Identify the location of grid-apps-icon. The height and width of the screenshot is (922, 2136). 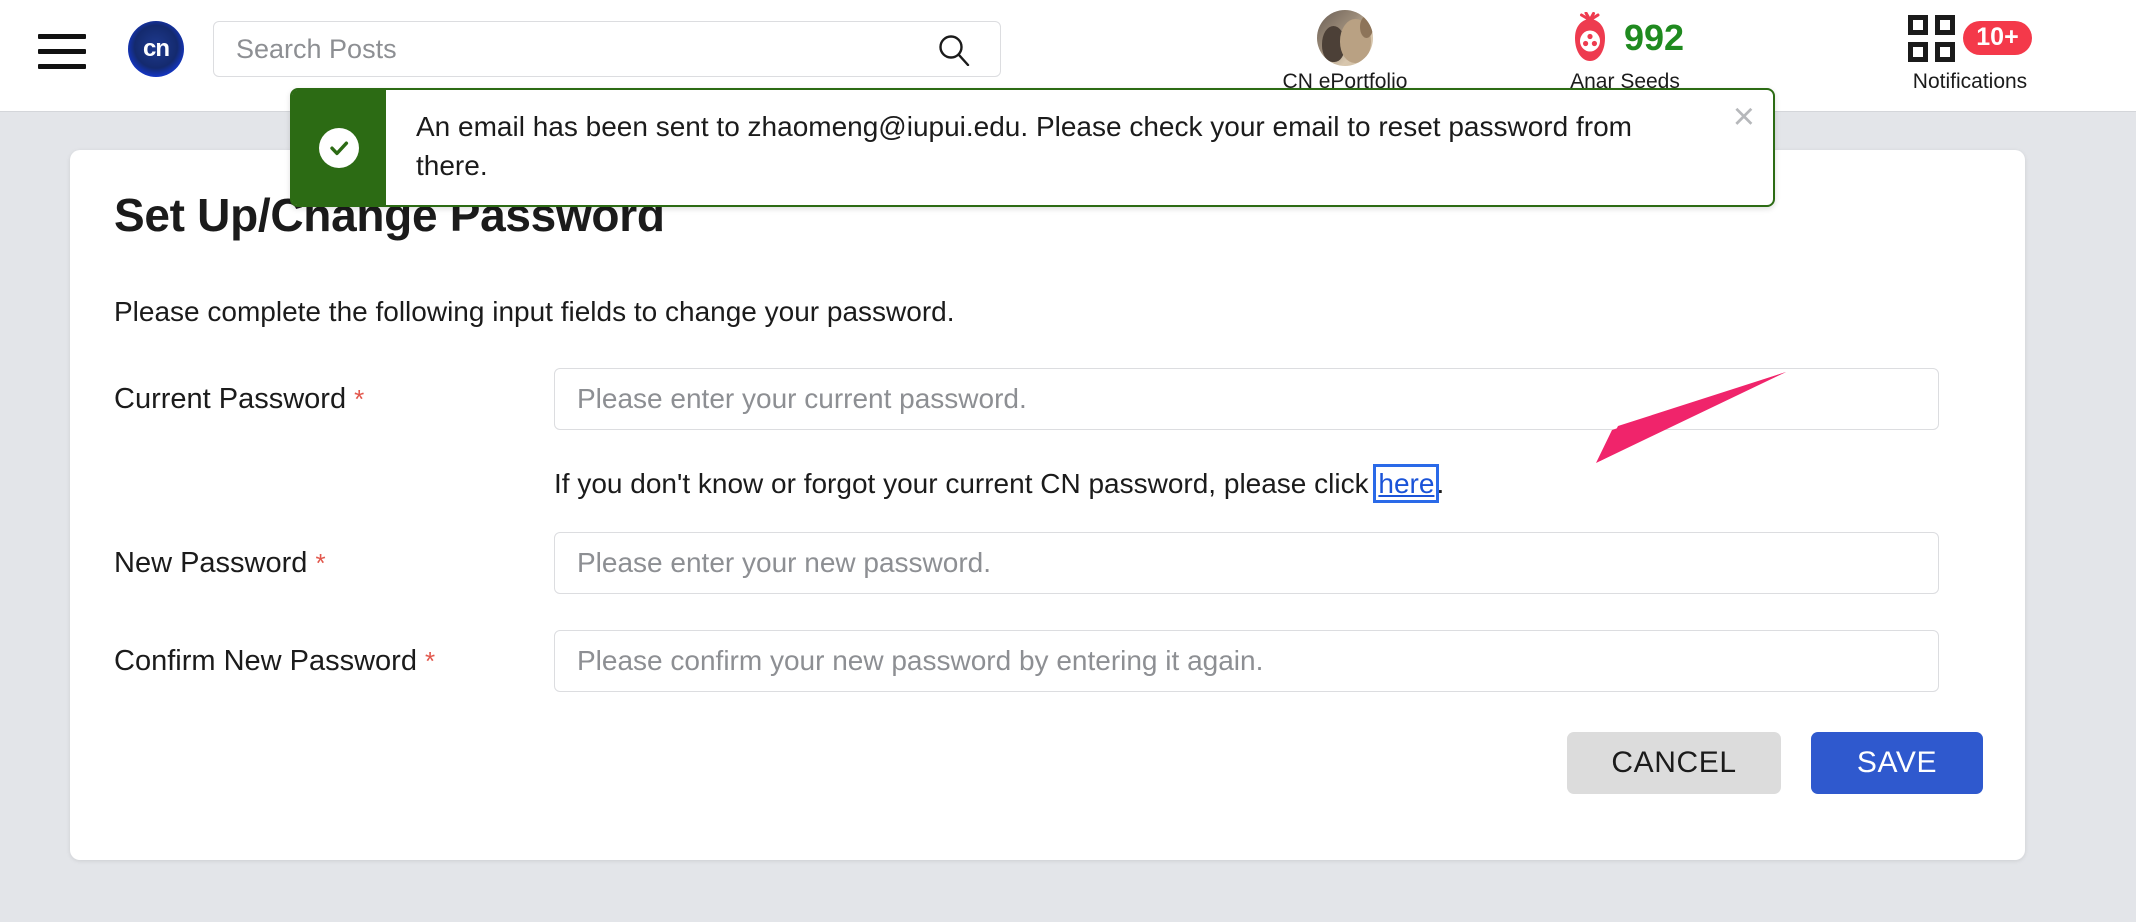
(1932, 38).